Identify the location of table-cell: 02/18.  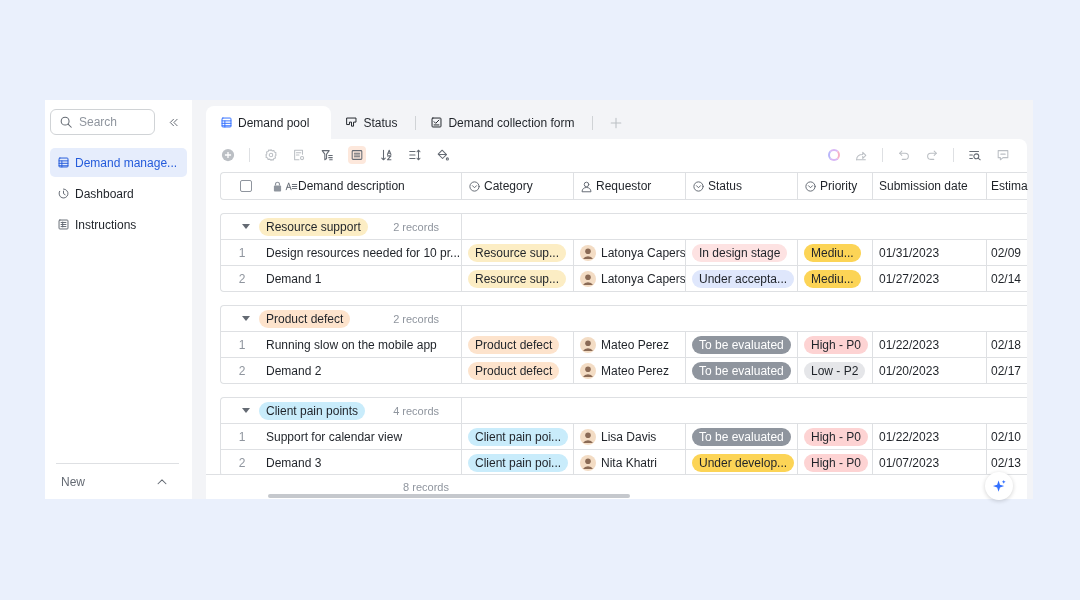
(1006, 344).